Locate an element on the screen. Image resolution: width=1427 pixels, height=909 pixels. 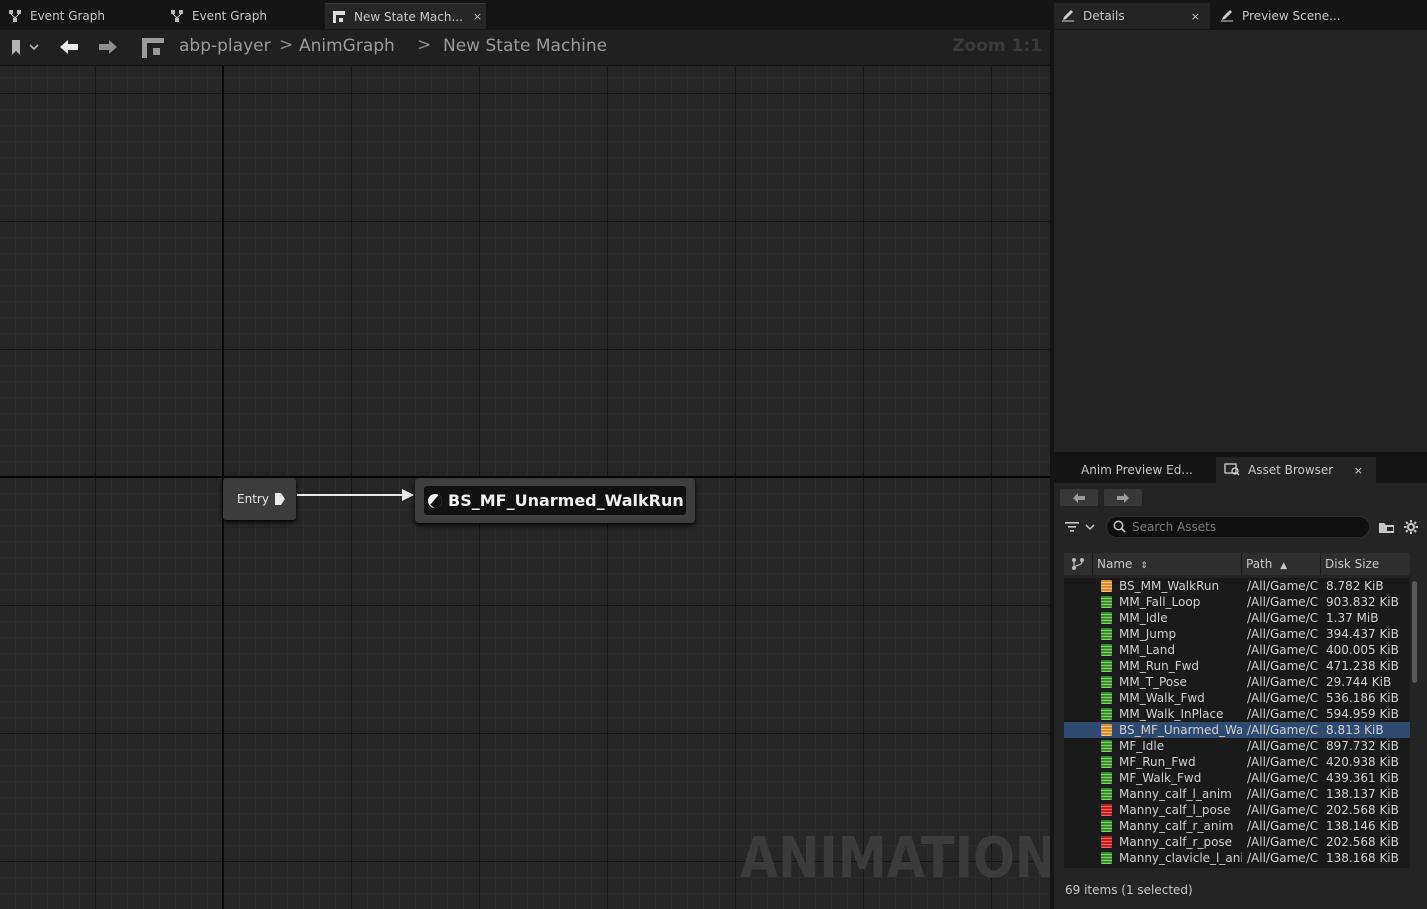
column-header-disk-size: Disk Size is located at coordinates (1365, 564).